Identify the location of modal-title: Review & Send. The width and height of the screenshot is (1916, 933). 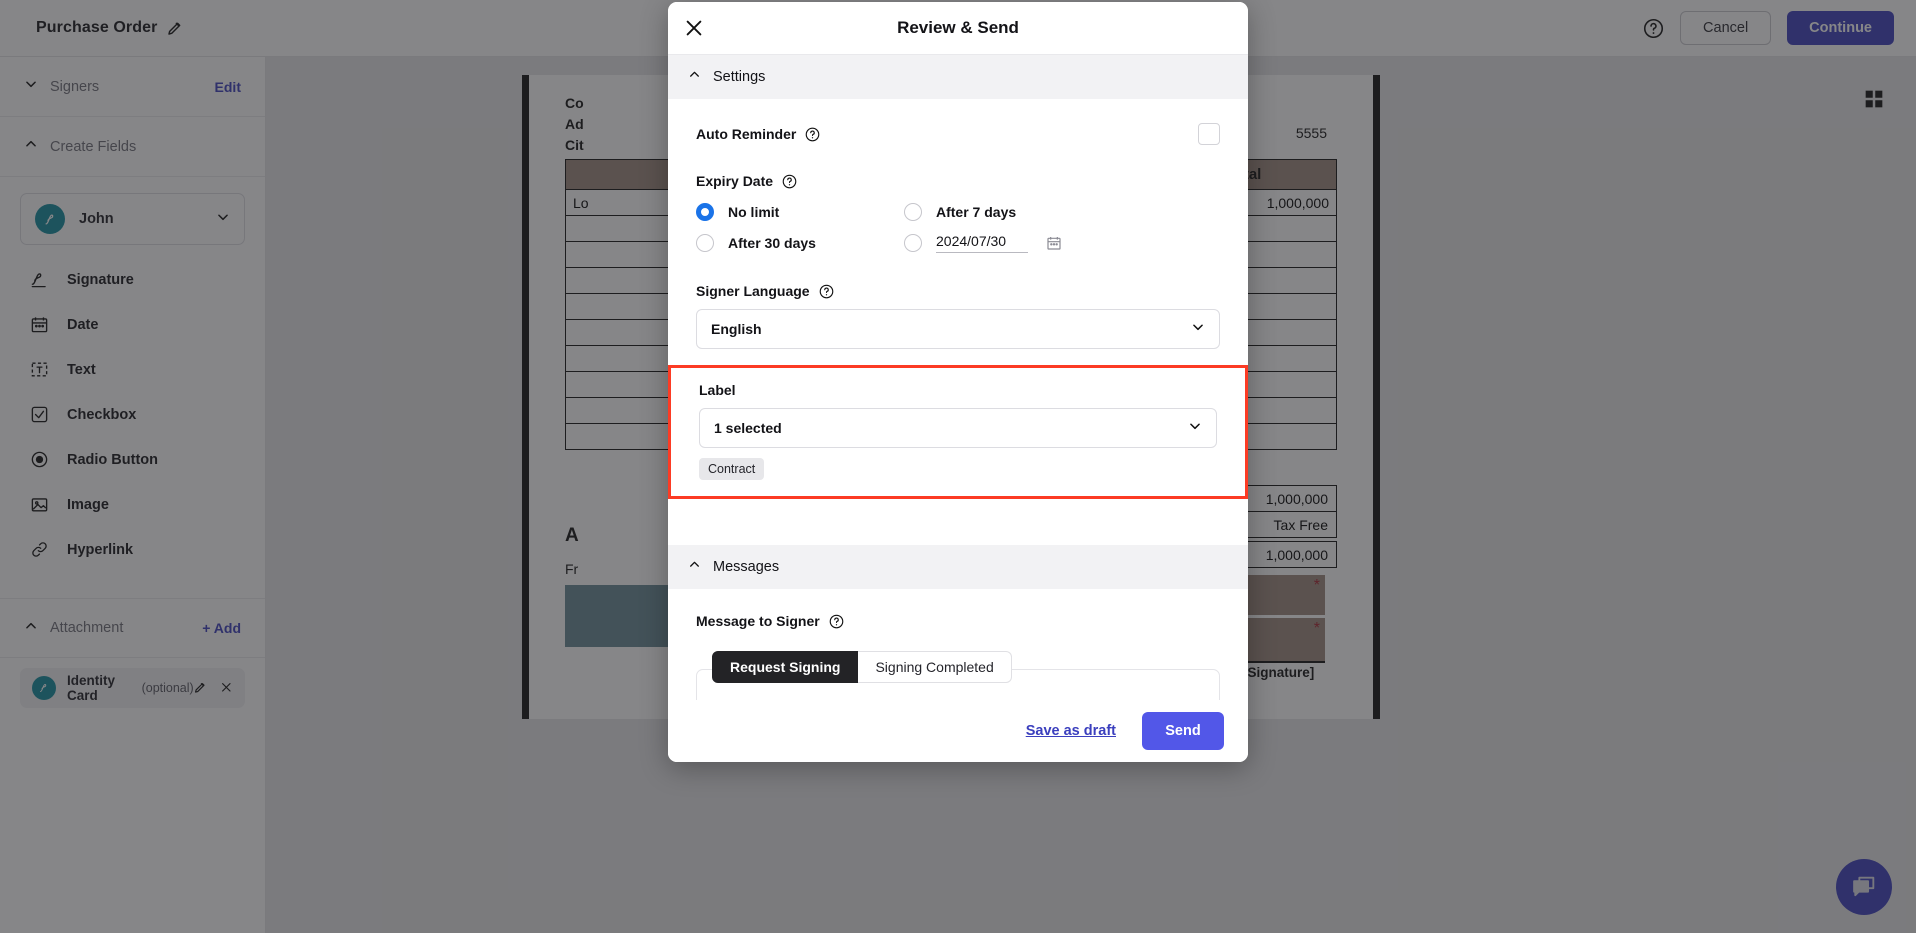
(958, 27).